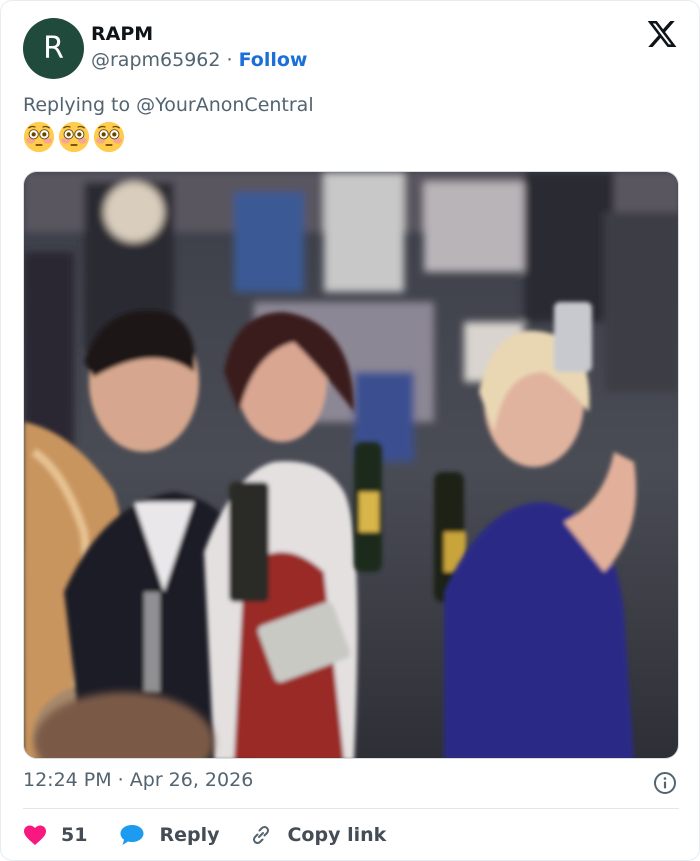 Image resolution: width=700 pixels, height=861 pixels. What do you see at coordinates (665, 783) in the screenshot?
I see `info-icon` at bounding box center [665, 783].